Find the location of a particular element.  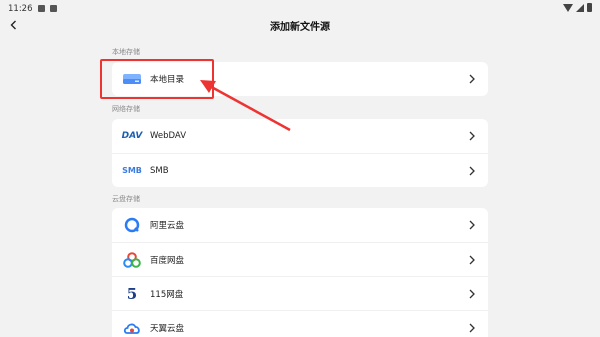

section-label-network: 网络存储 is located at coordinates (126, 109).